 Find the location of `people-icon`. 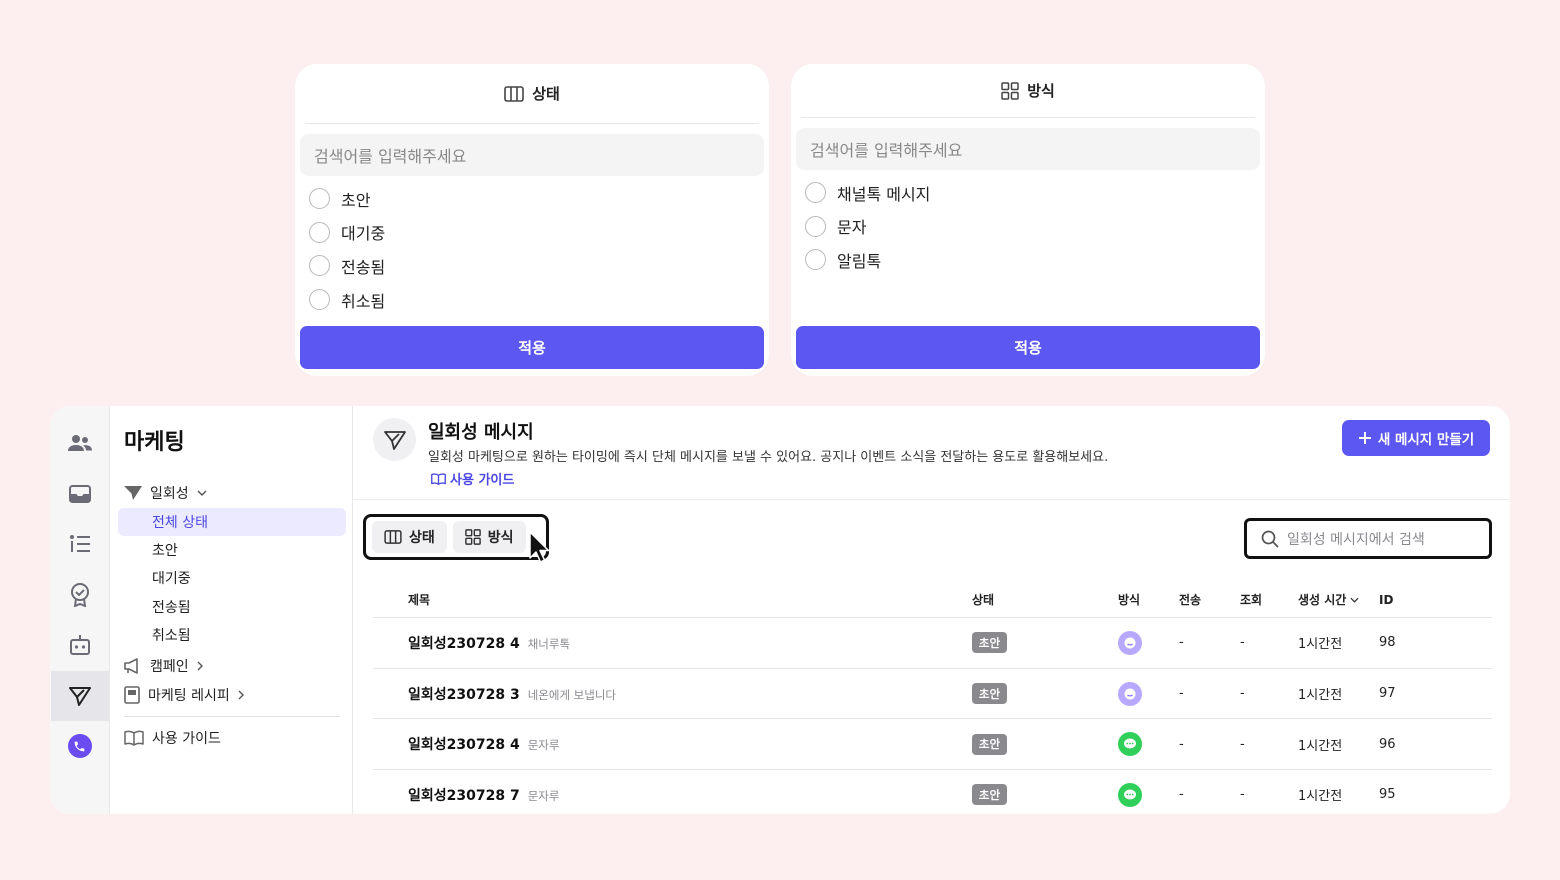

people-icon is located at coordinates (79, 443).